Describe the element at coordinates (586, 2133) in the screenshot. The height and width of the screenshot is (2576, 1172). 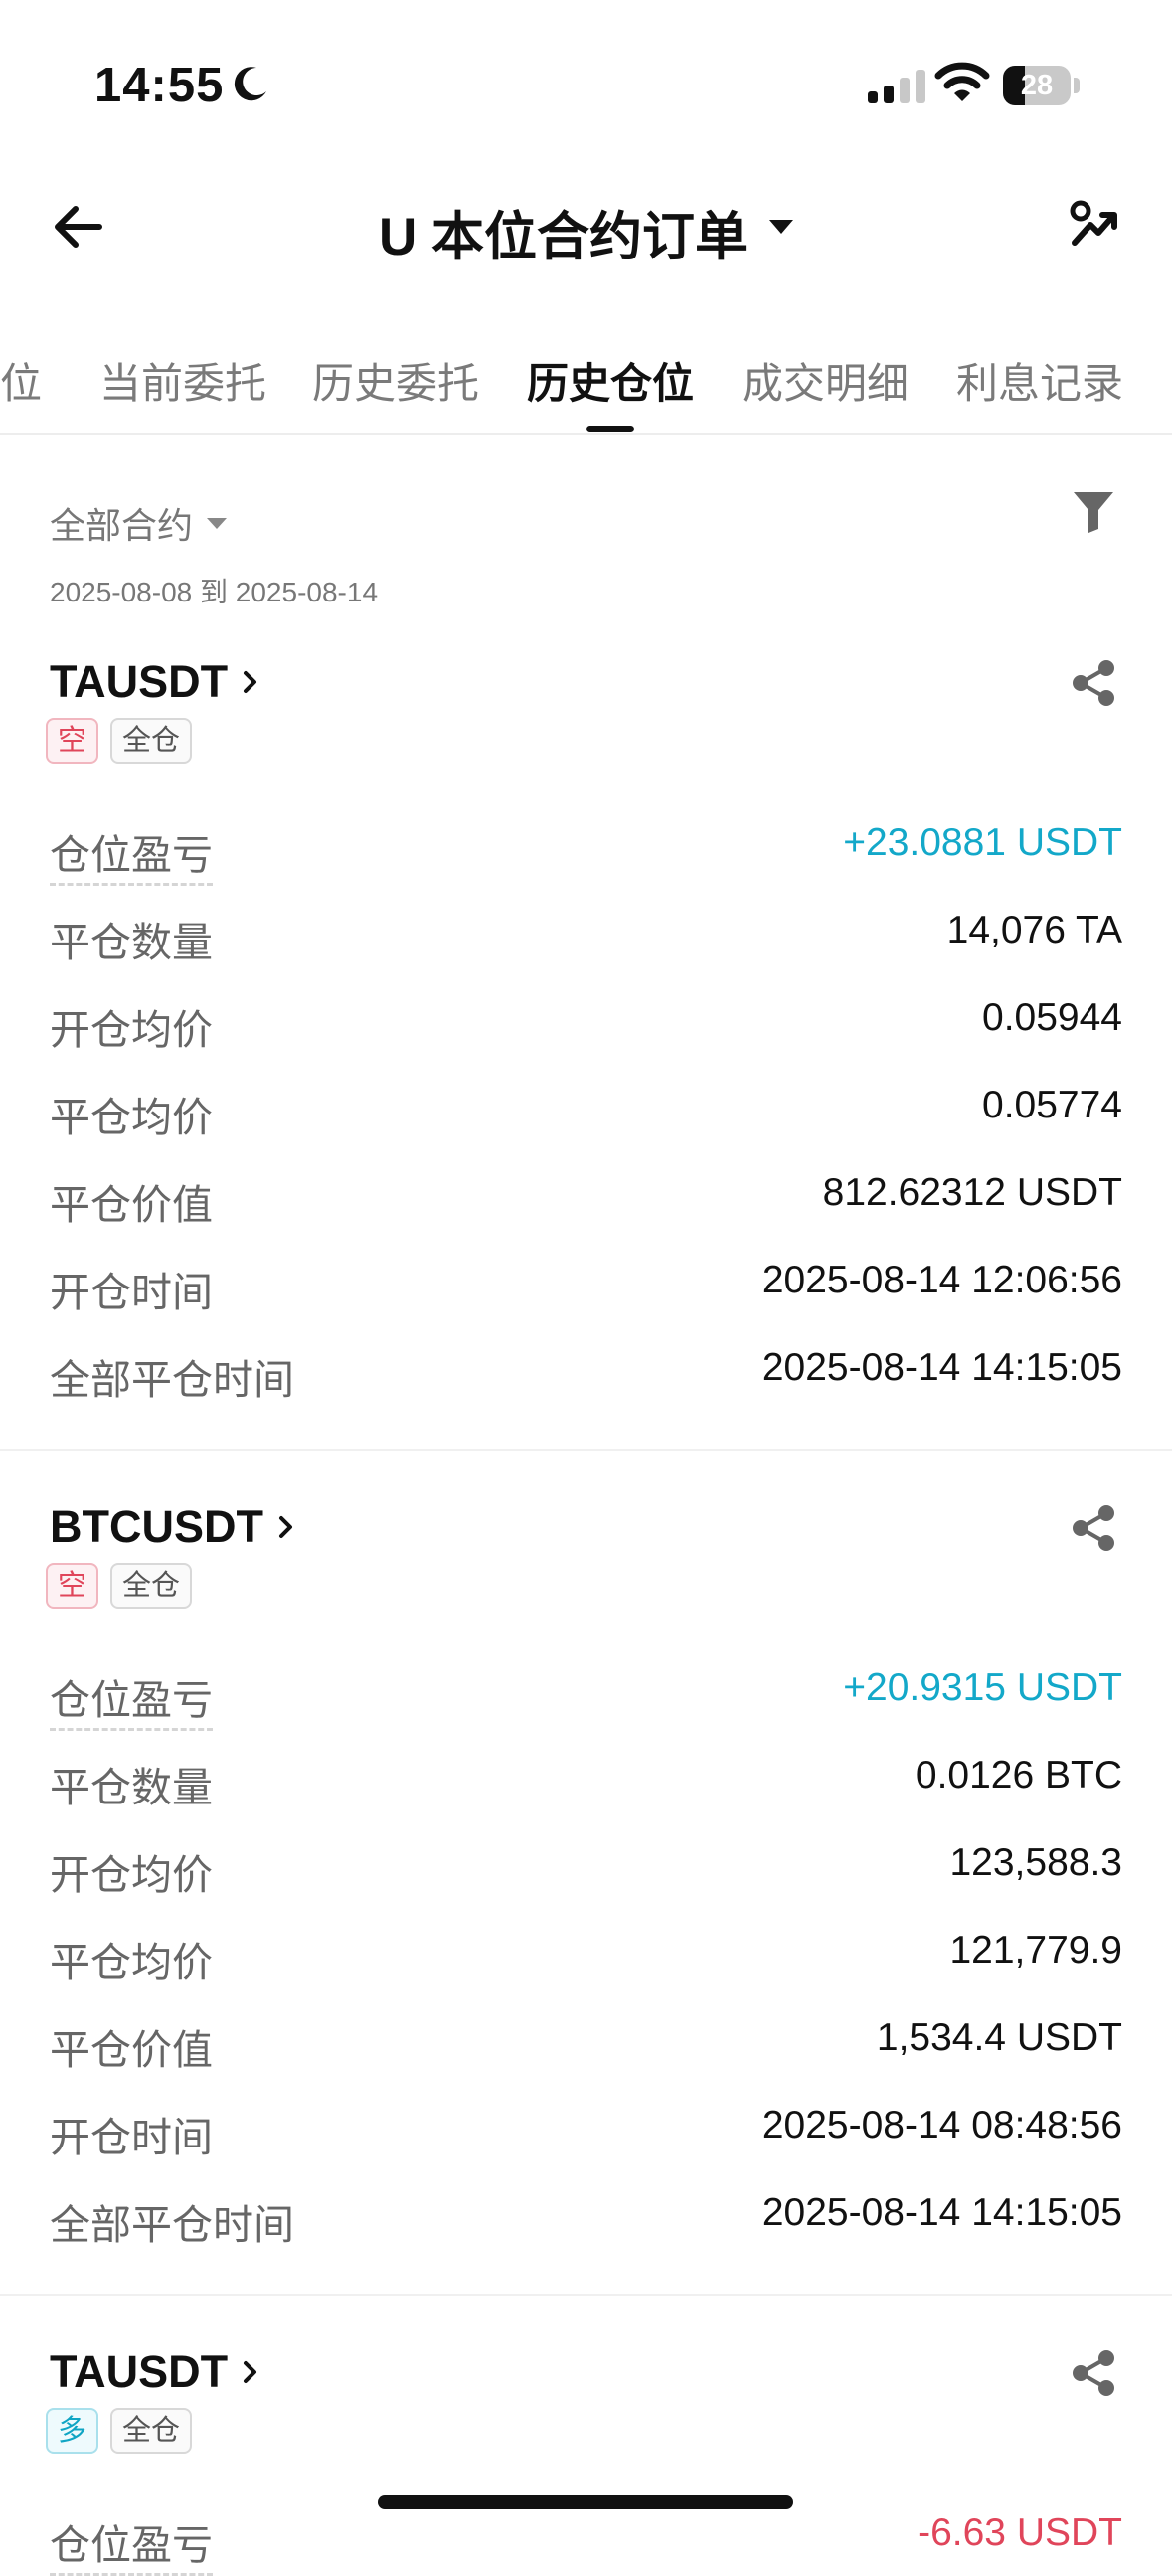
I see `open-time-row: 开仓时间 2025-08-14 08:48:56` at that location.